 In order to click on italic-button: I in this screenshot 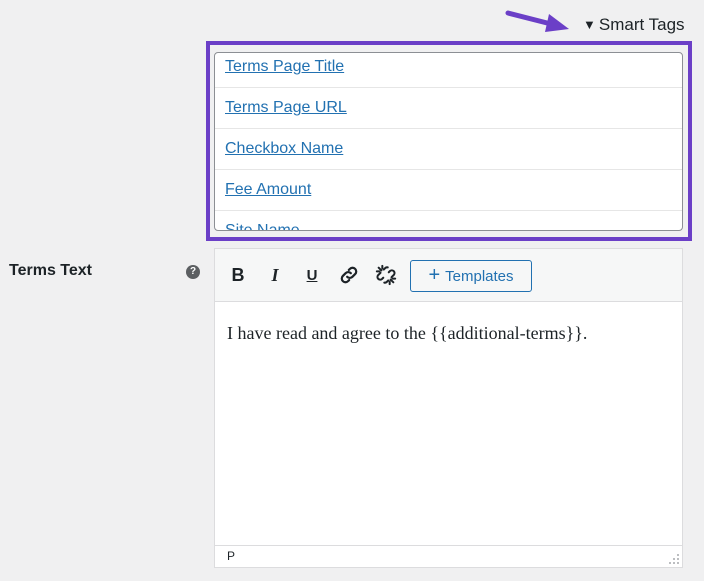, I will do `click(275, 275)`.